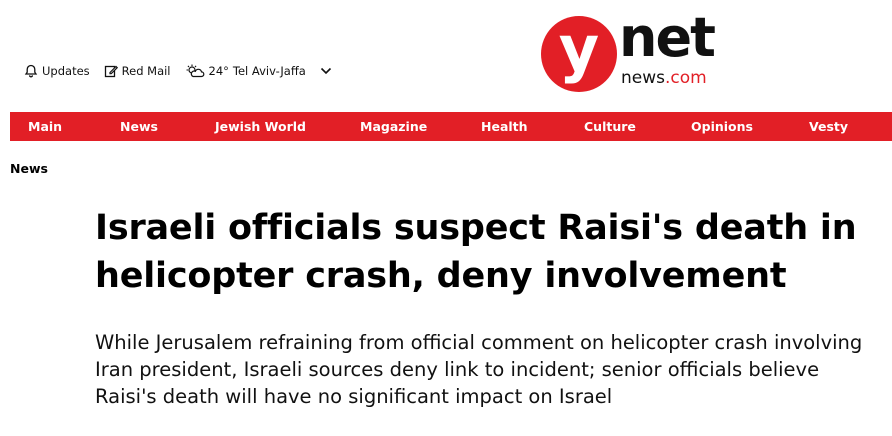 This screenshot has width=892, height=436. Describe the element at coordinates (579, 48) in the screenshot. I see `logo-letter: y` at that location.